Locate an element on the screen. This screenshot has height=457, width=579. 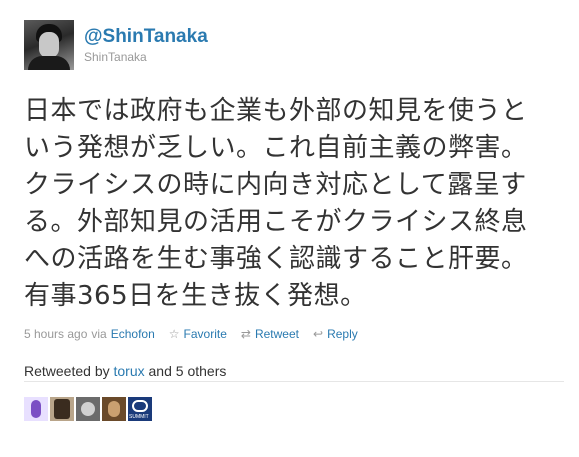
favorite-label: Favorite is located at coordinates (205, 334).